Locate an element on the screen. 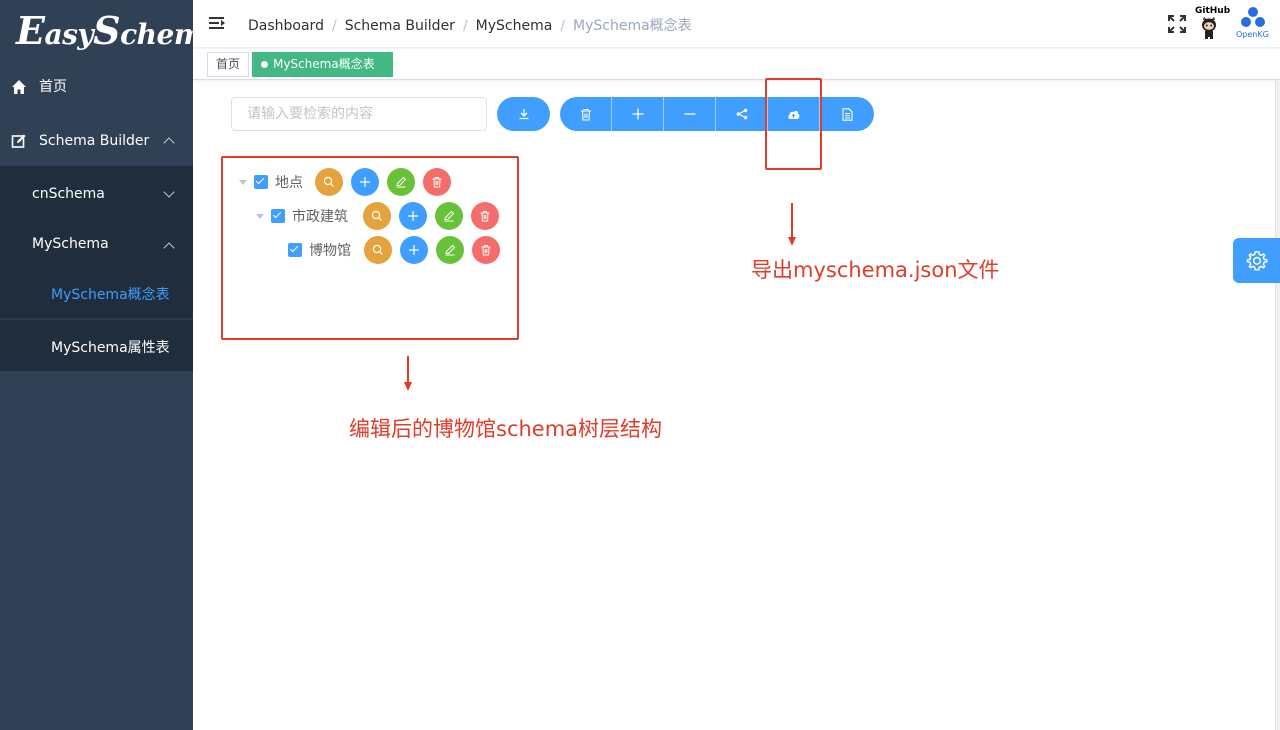 Image resolution: width=1280 pixels, height=730 pixels. annotation-box-tree is located at coordinates (370, 248).